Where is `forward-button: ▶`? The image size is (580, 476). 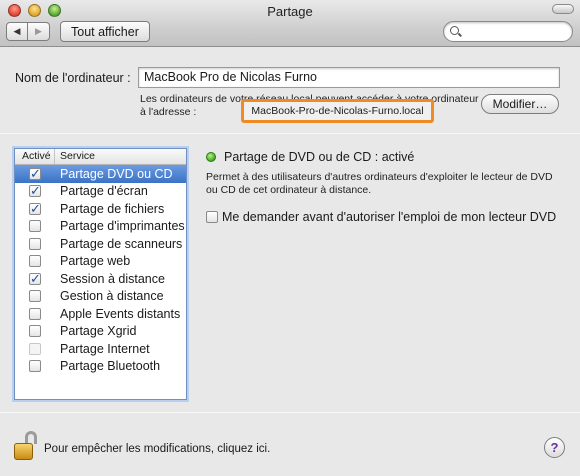
forward-button: ▶ is located at coordinates (39, 31).